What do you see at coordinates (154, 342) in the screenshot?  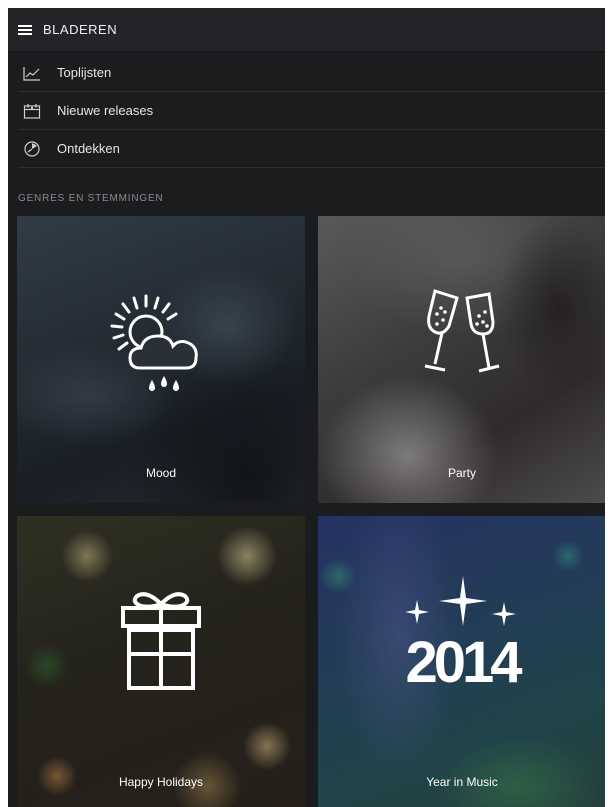 I see `sun-cloud-rain-icon` at bounding box center [154, 342].